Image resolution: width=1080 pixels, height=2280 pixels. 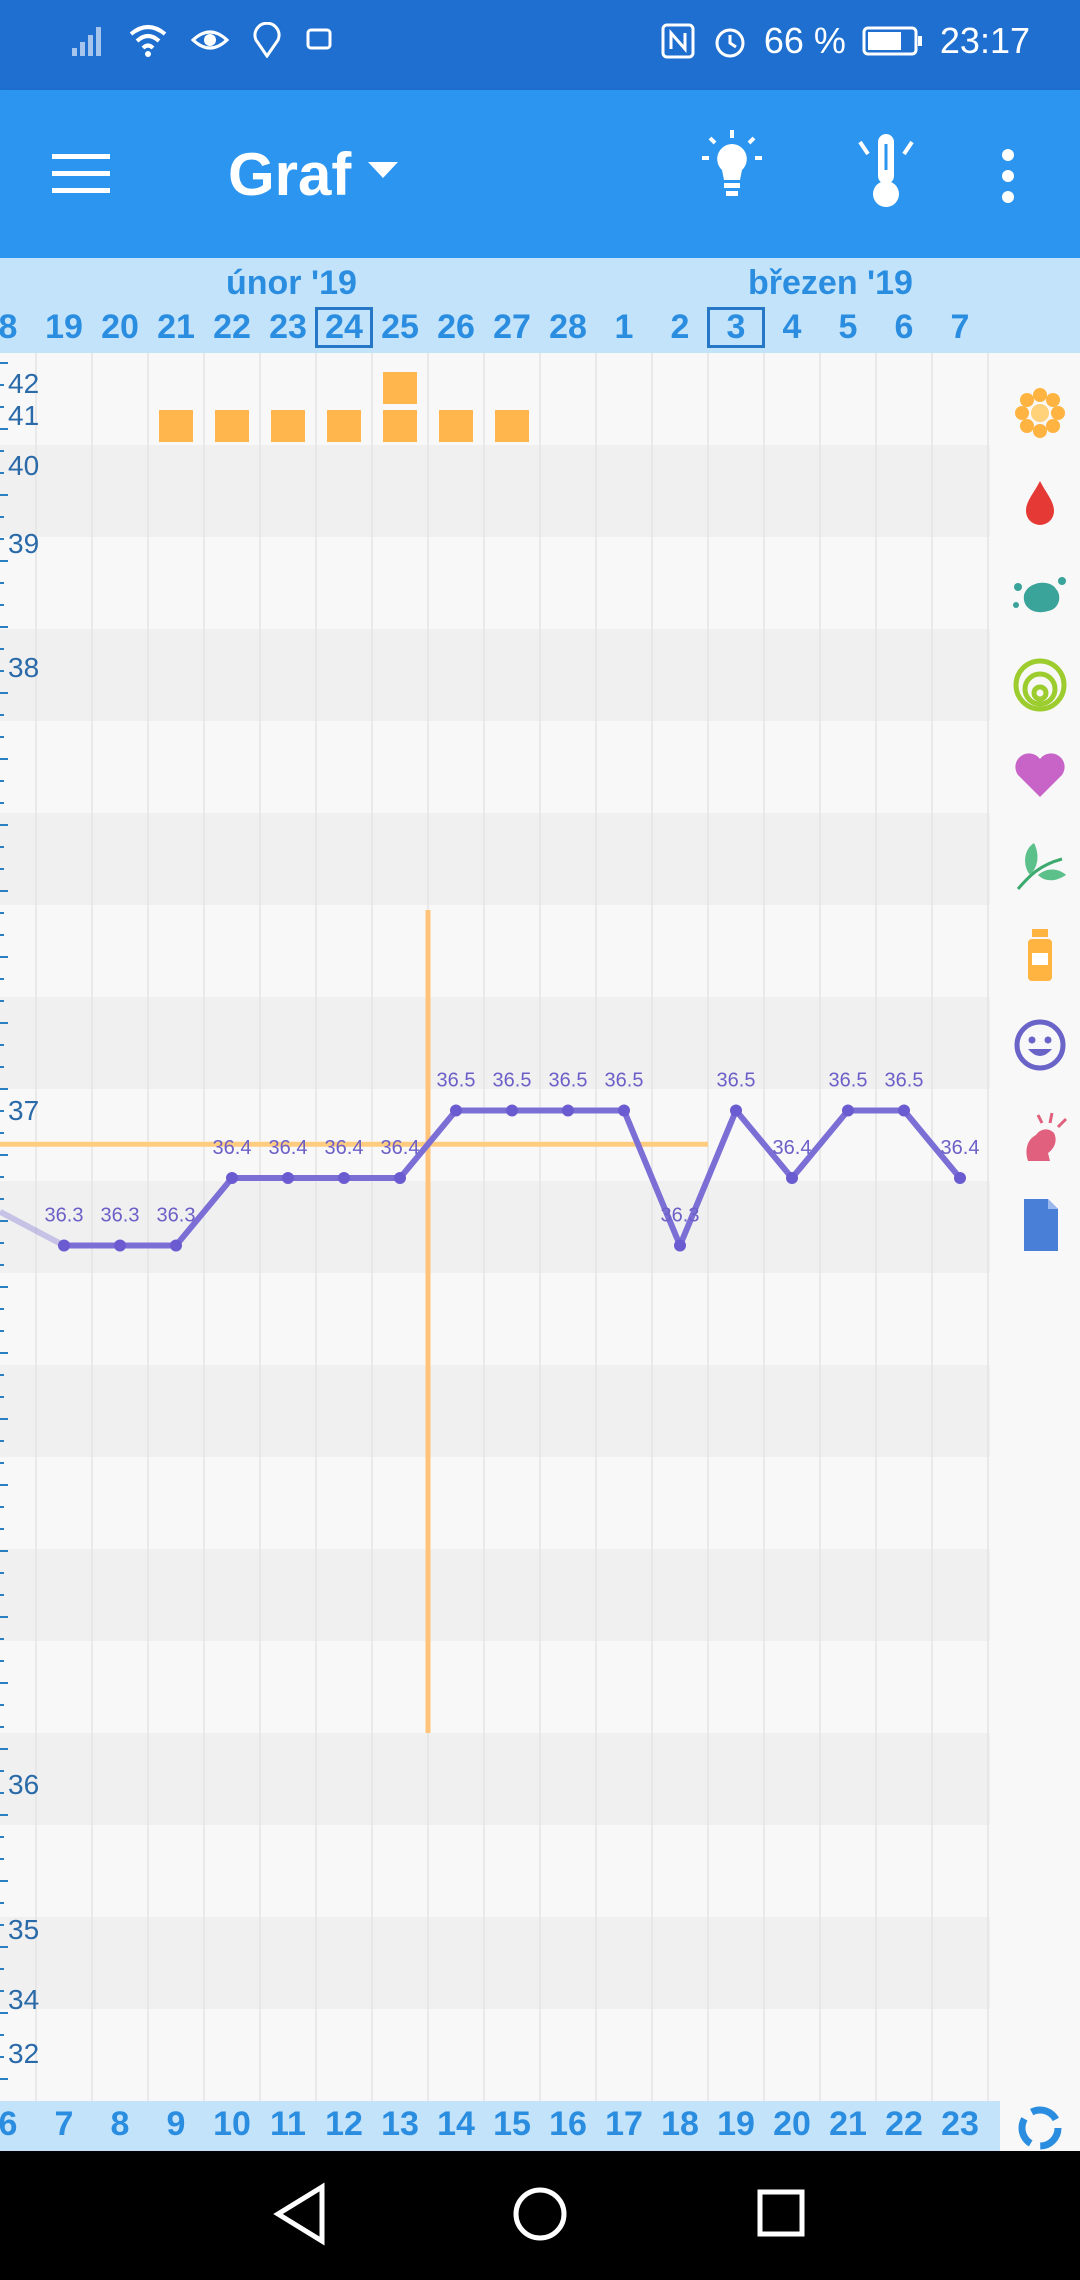 What do you see at coordinates (1040, 775) in the screenshot?
I see `heart-icon` at bounding box center [1040, 775].